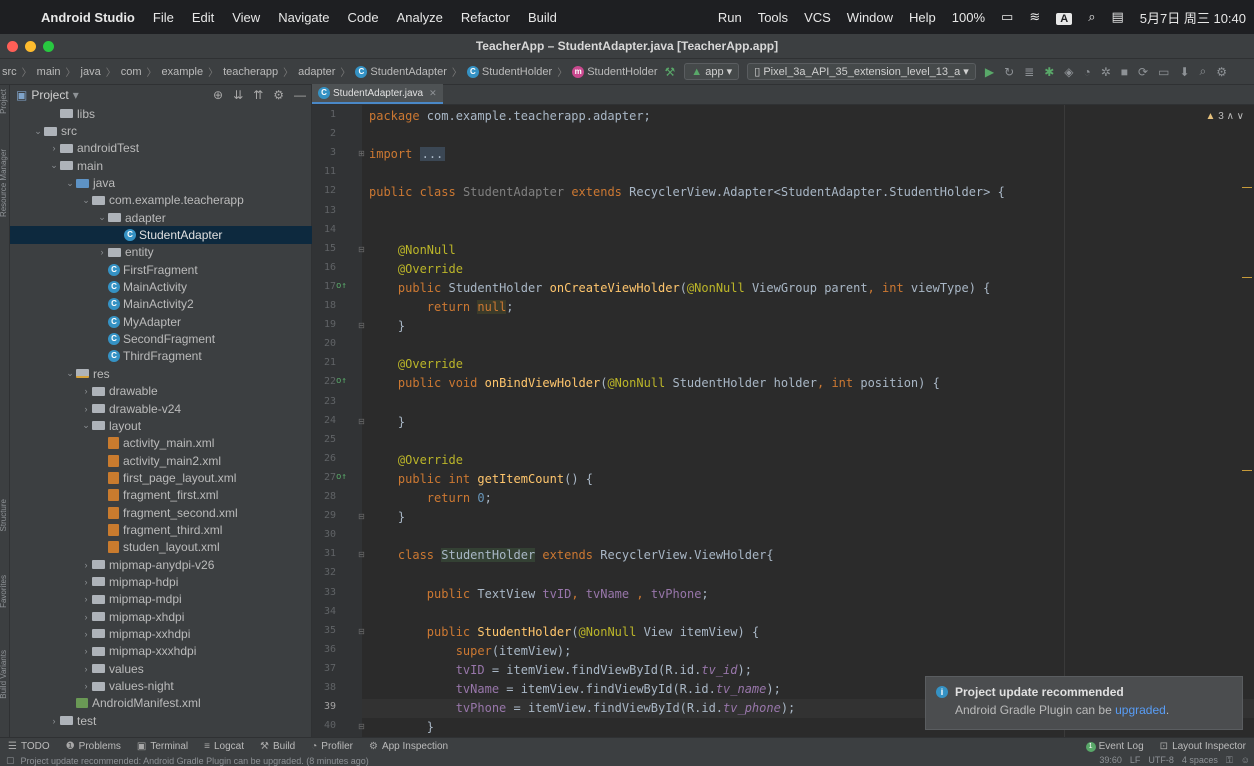 The height and width of the screenshot is (766, 1254). I want to click on editor-scrollbar, so click(1247, 435).